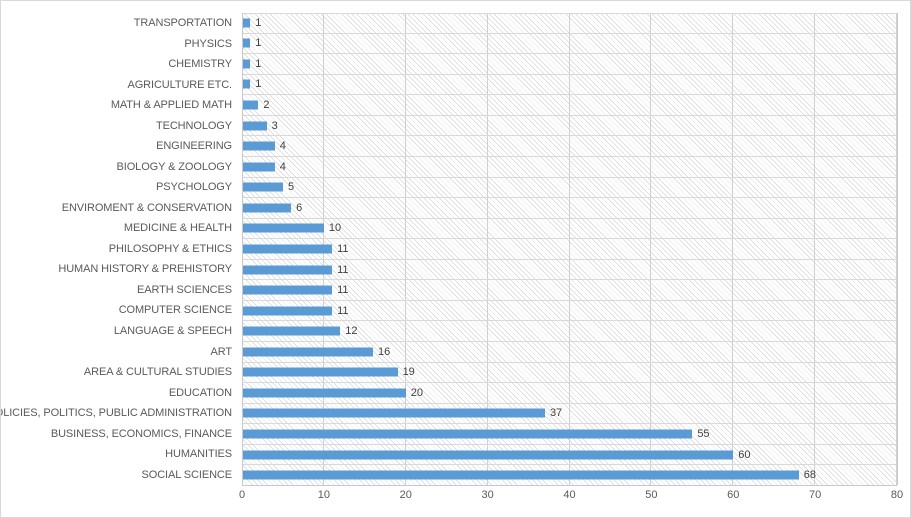 Image resolution: width=911 pixels, height=518 pixels. I want to click on bar-data-label: 20, so click(416, 392).